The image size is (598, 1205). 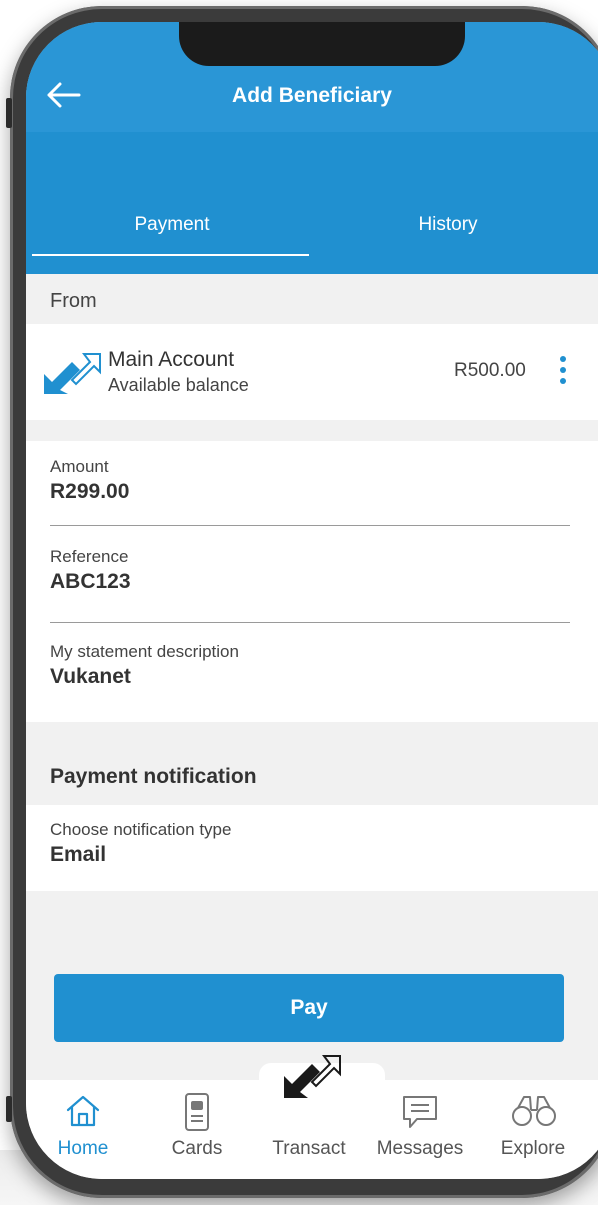 What do you see at coordinates (310, 843) in the screenshot?
I see `notification-type-field: Choose notification type Email` at bounding box center [310, 843].